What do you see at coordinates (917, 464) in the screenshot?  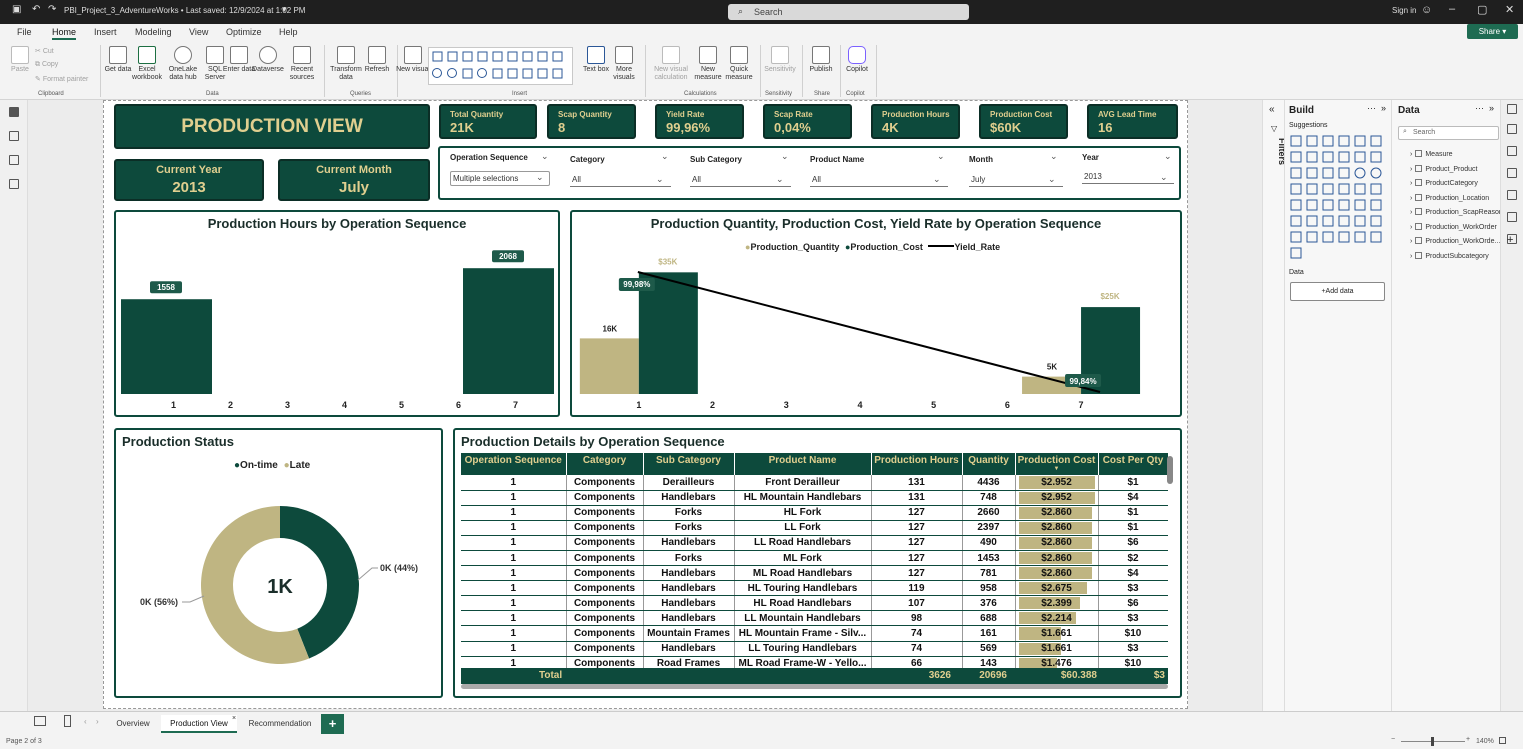 I see `column-header: Production Hours` at bounding box center [917, 464].